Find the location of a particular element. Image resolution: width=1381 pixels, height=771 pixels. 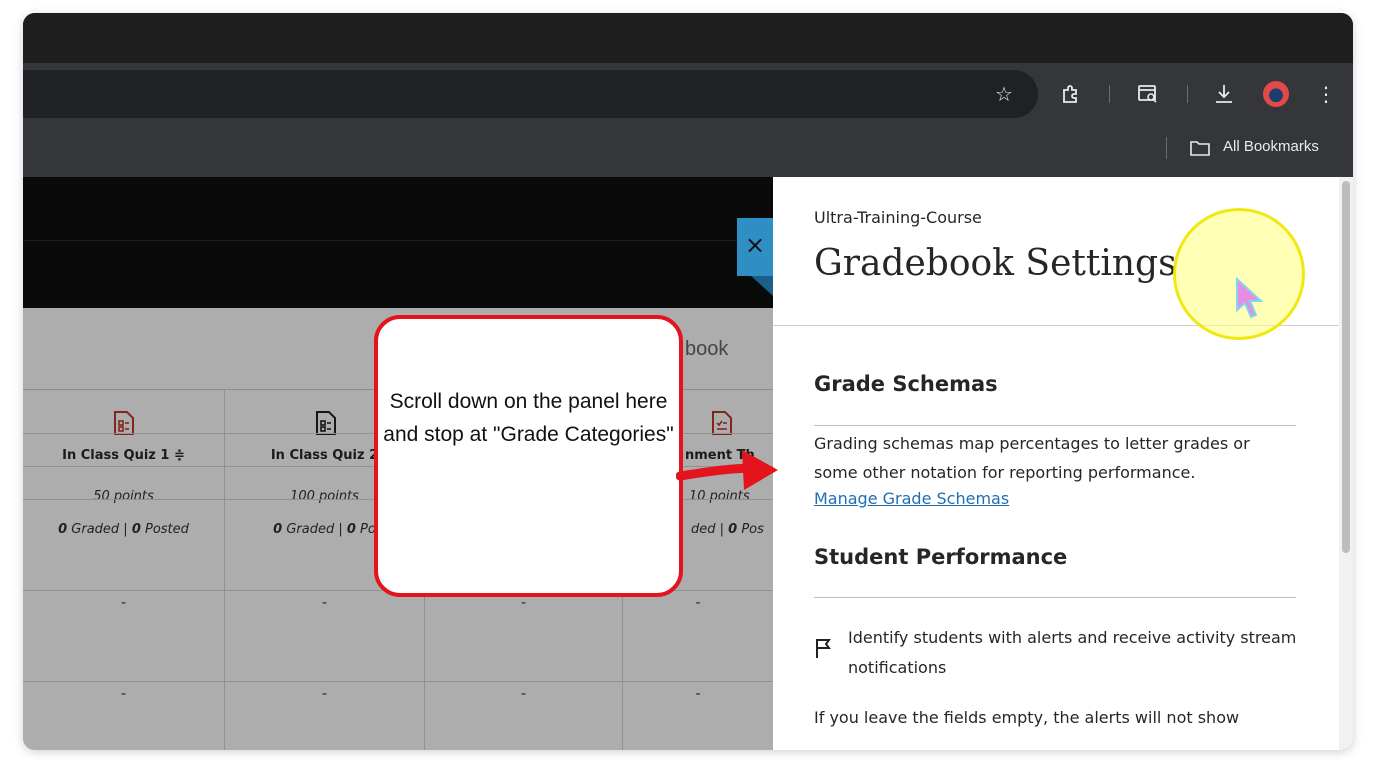

all-bookmarks-label: All Bookmarks is located at coordinates (1271, 146).